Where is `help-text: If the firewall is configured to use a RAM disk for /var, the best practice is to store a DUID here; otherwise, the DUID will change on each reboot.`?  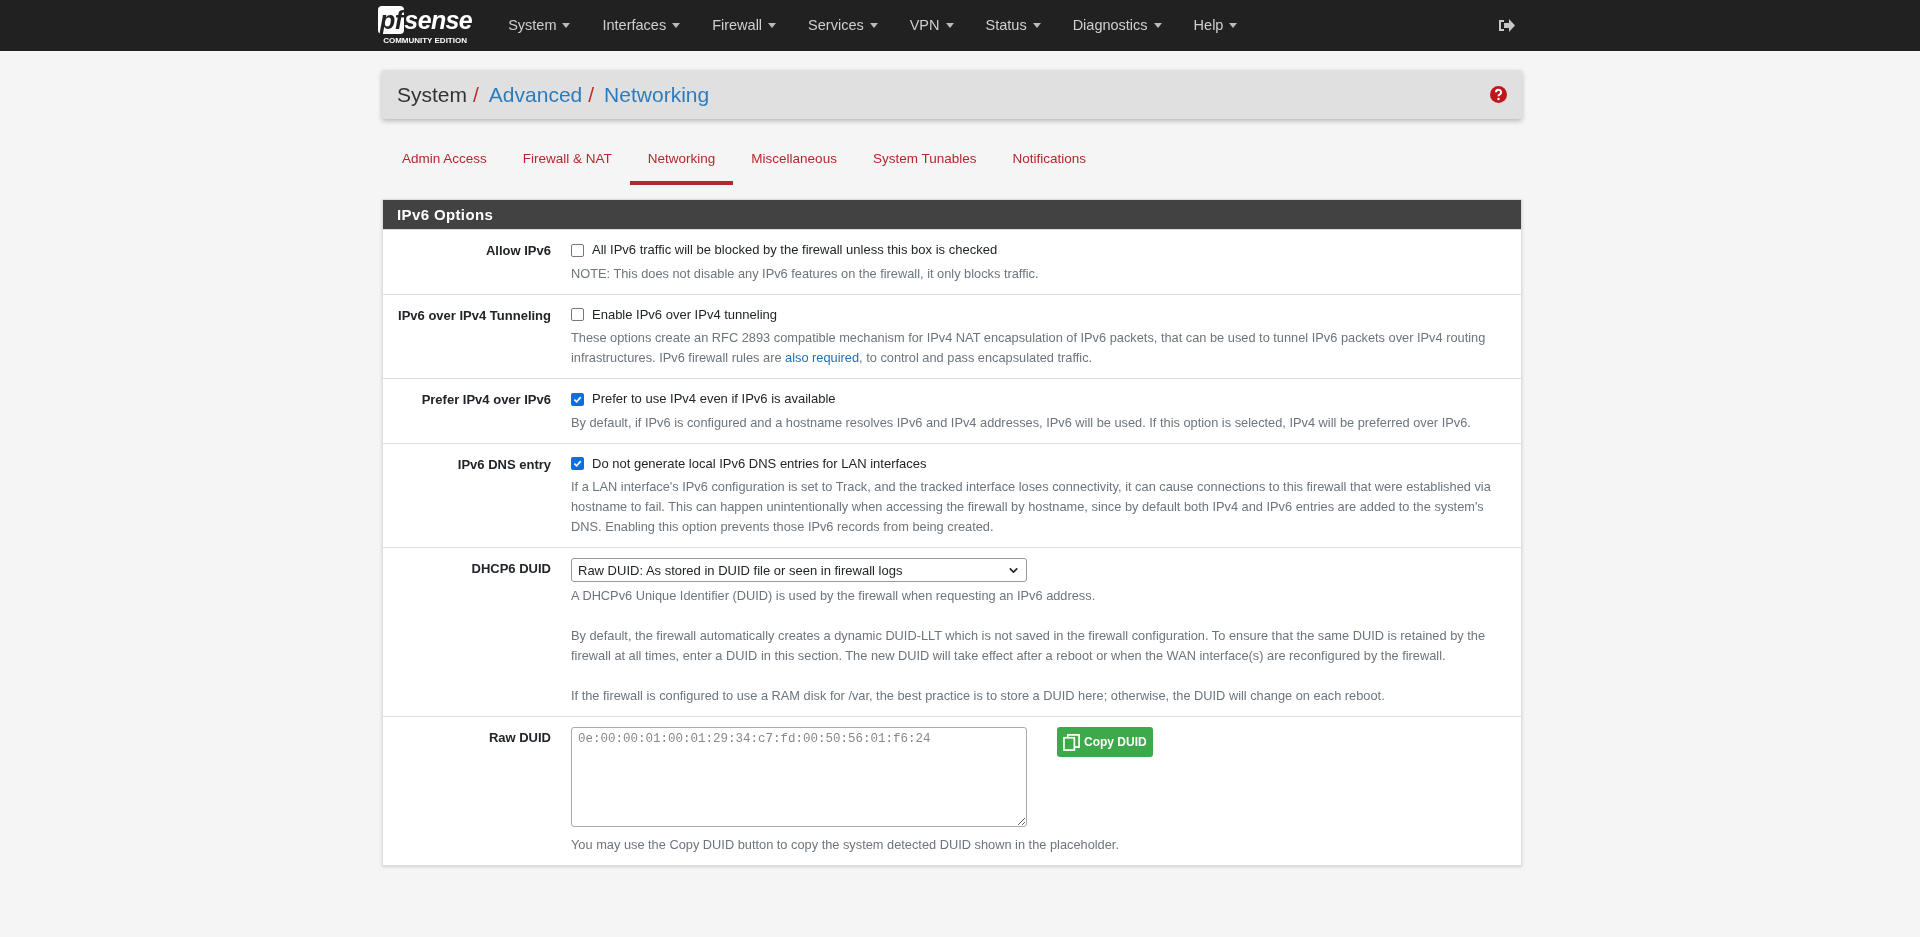
help-text: If the firewall is configured to use a RAM disk for /var, the best practice is to store a DUID here; otherwise, the DUID will change on each reboot. is located at coordinates (978, 696).